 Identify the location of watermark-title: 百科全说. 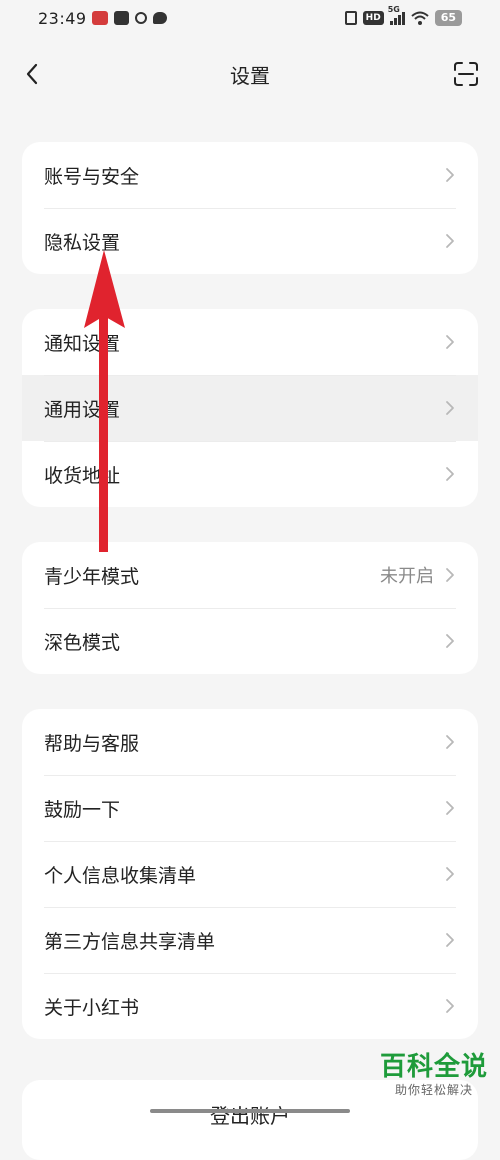
(433, 1067).